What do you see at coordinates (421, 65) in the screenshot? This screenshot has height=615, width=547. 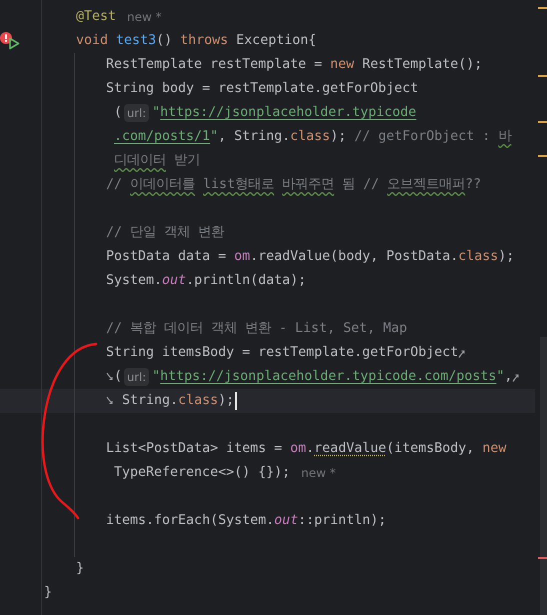 I see `code-text: RestTemplate();` at bounding box center [421, 65].